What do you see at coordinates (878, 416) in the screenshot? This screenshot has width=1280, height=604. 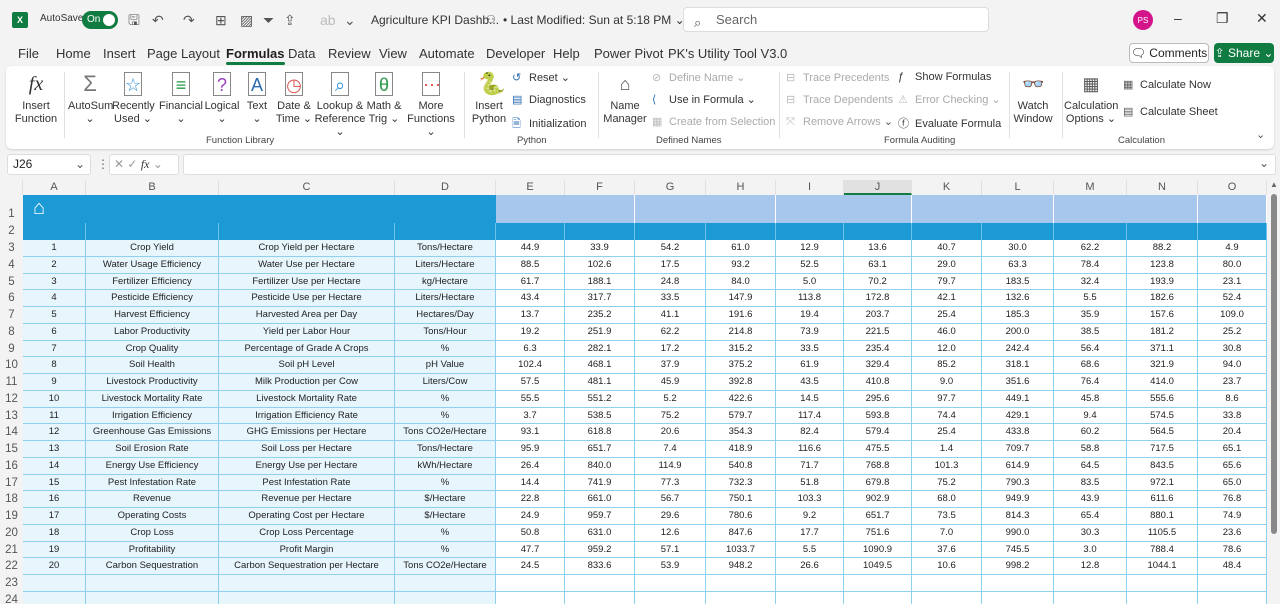 I see `value-cell: 593.8` at bounding box center [878, 416].